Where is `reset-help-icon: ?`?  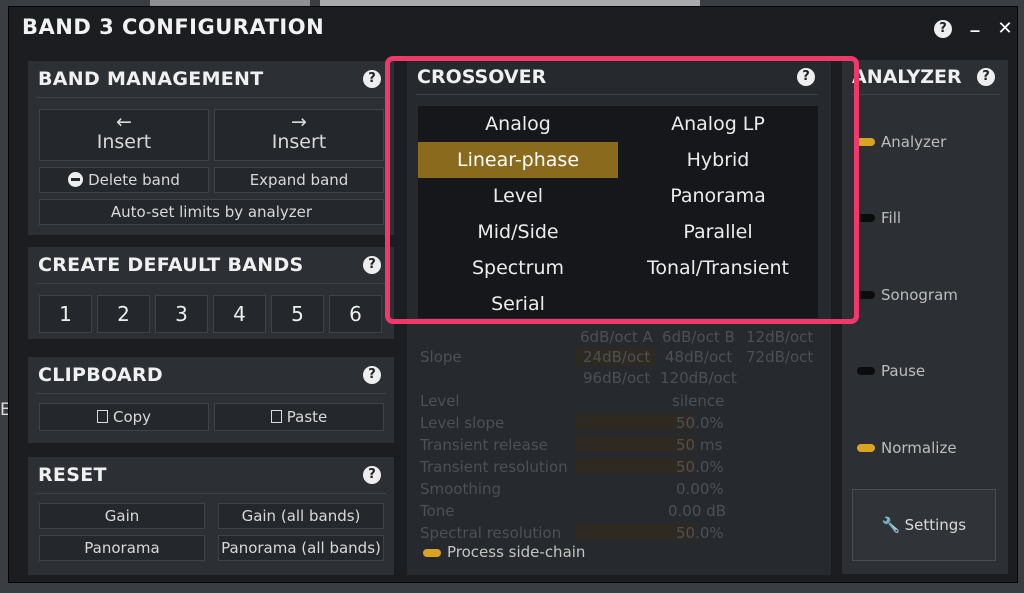 reset-help-icon: ? is located at coordinates (372, 475).